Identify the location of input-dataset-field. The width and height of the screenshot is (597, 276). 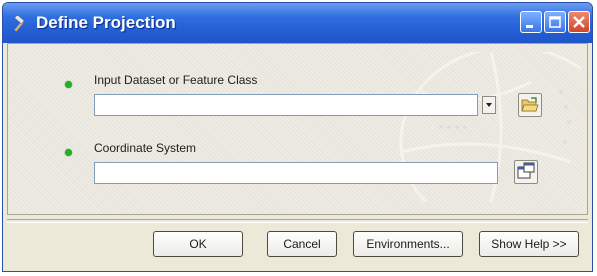
(286, 105).